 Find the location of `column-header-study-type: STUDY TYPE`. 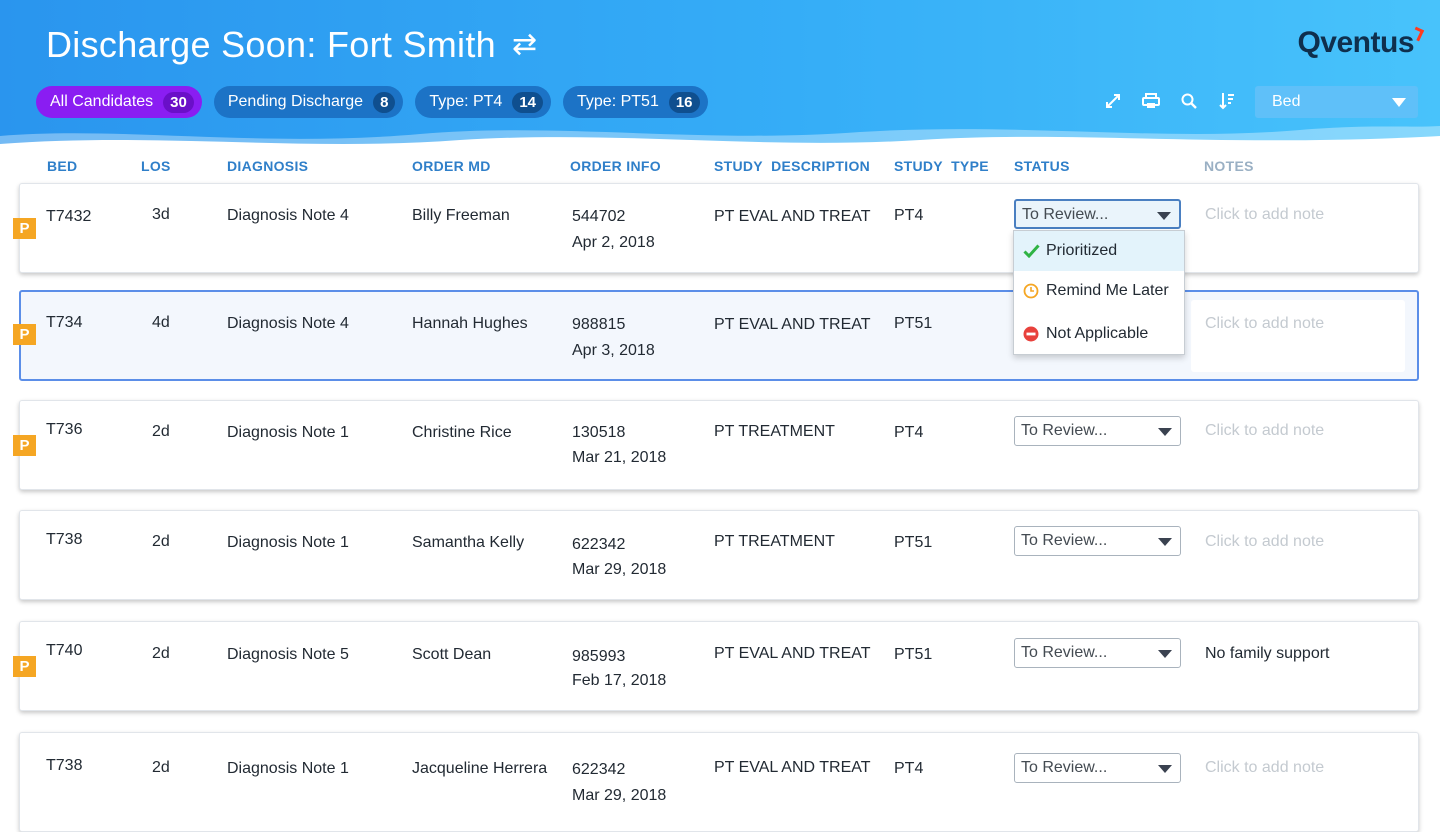

column-header-study-type: STUDY TYPE is located at coordinates (941, 166).